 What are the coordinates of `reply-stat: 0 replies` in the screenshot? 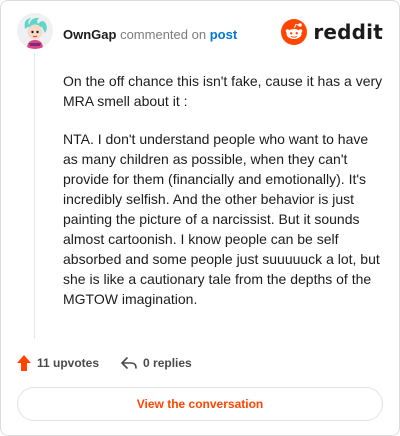 It's located at (156, 363).